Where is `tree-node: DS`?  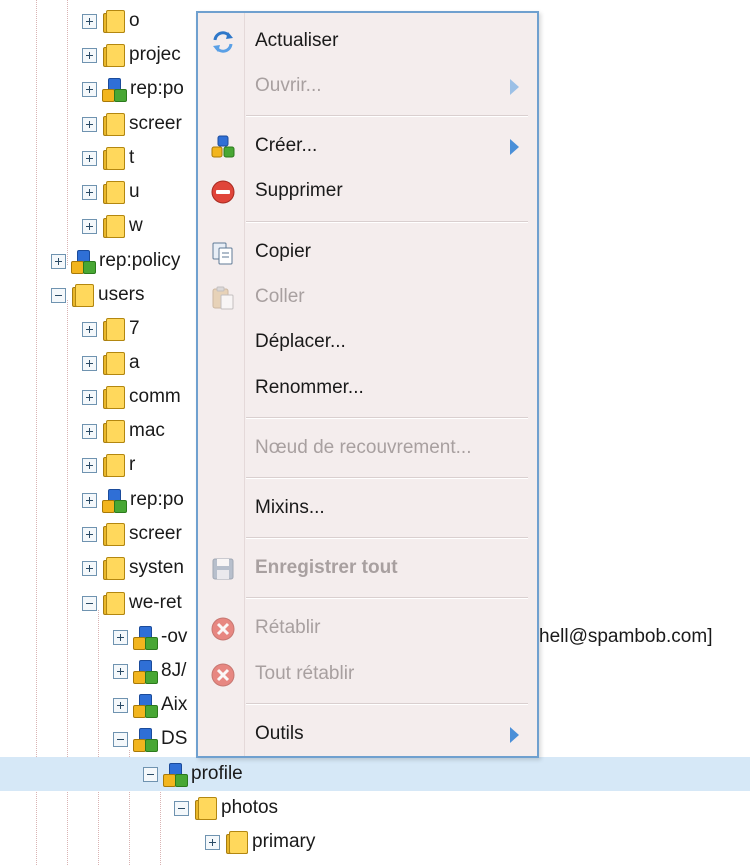
tree-node: DS is located at coordinates (150, 739).